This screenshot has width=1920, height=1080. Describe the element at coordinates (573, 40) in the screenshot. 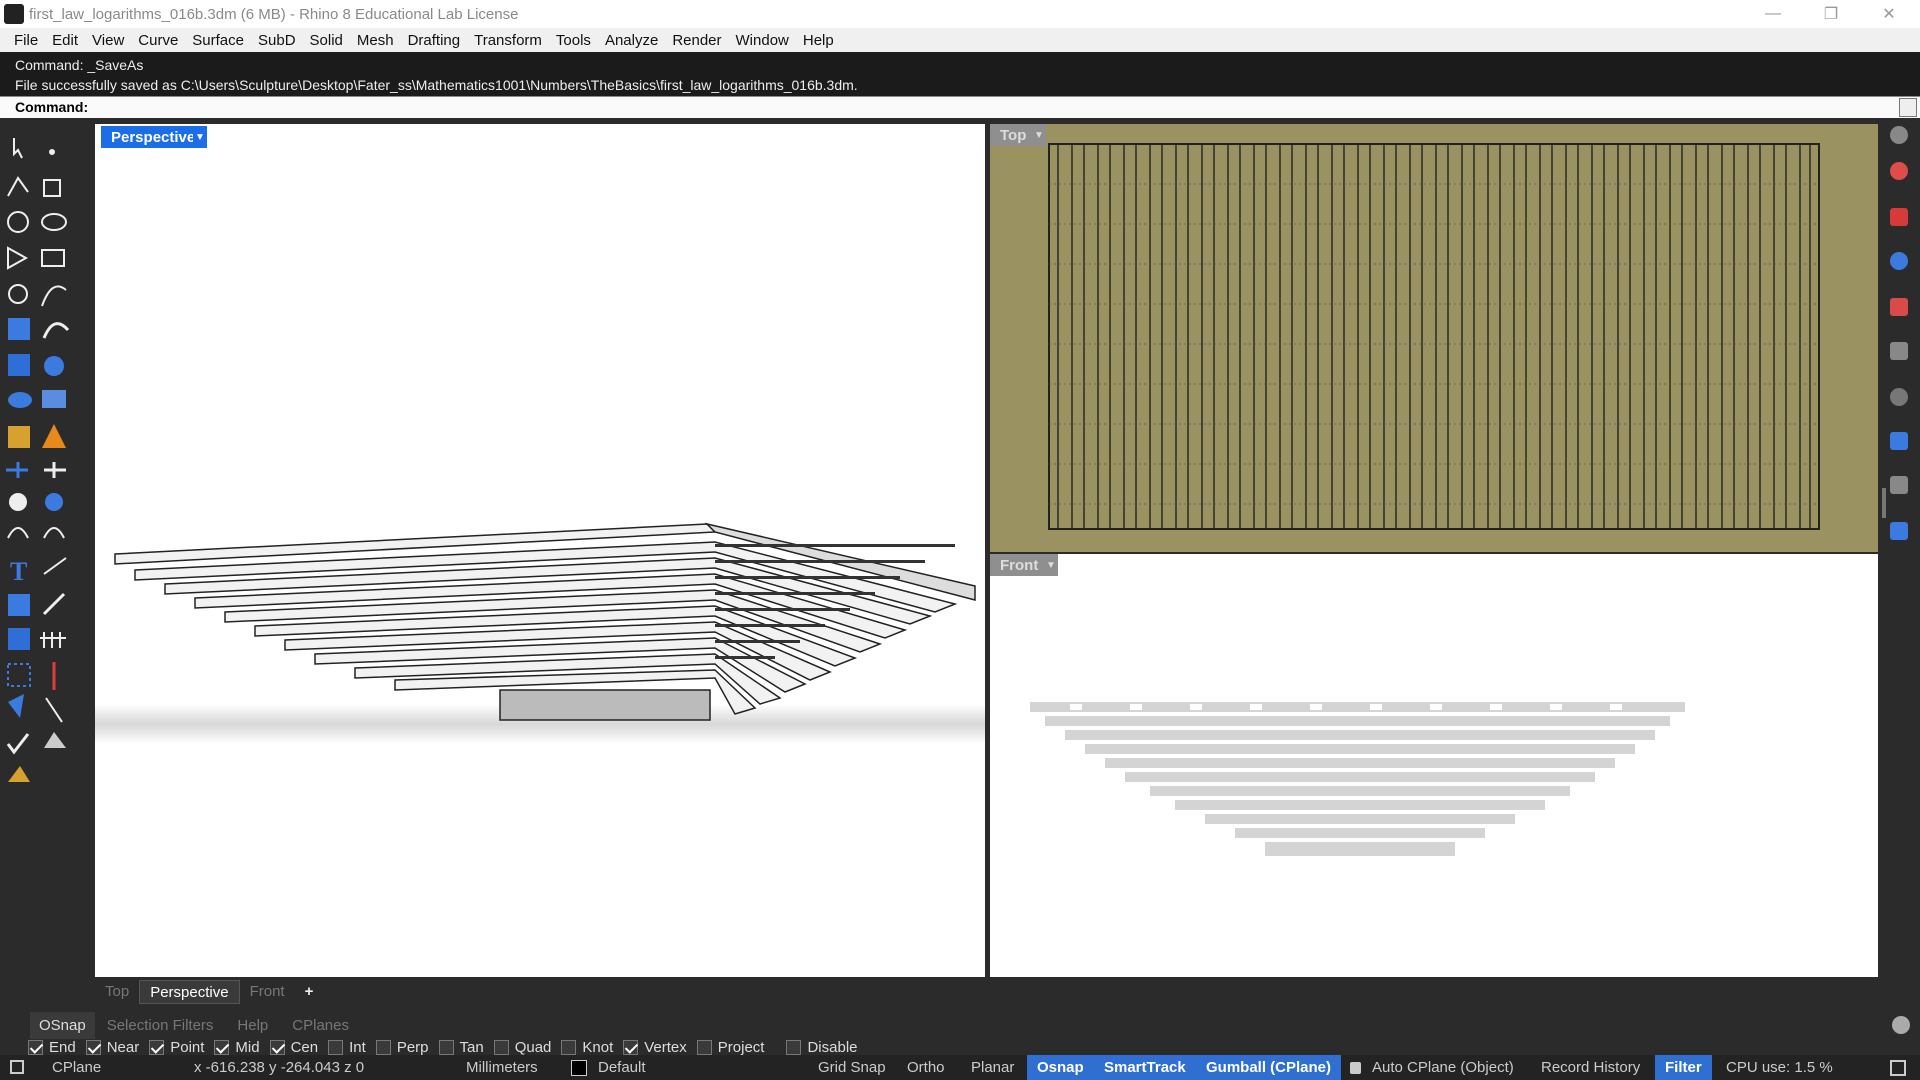

I see `menu-tools: Tools` at that location.